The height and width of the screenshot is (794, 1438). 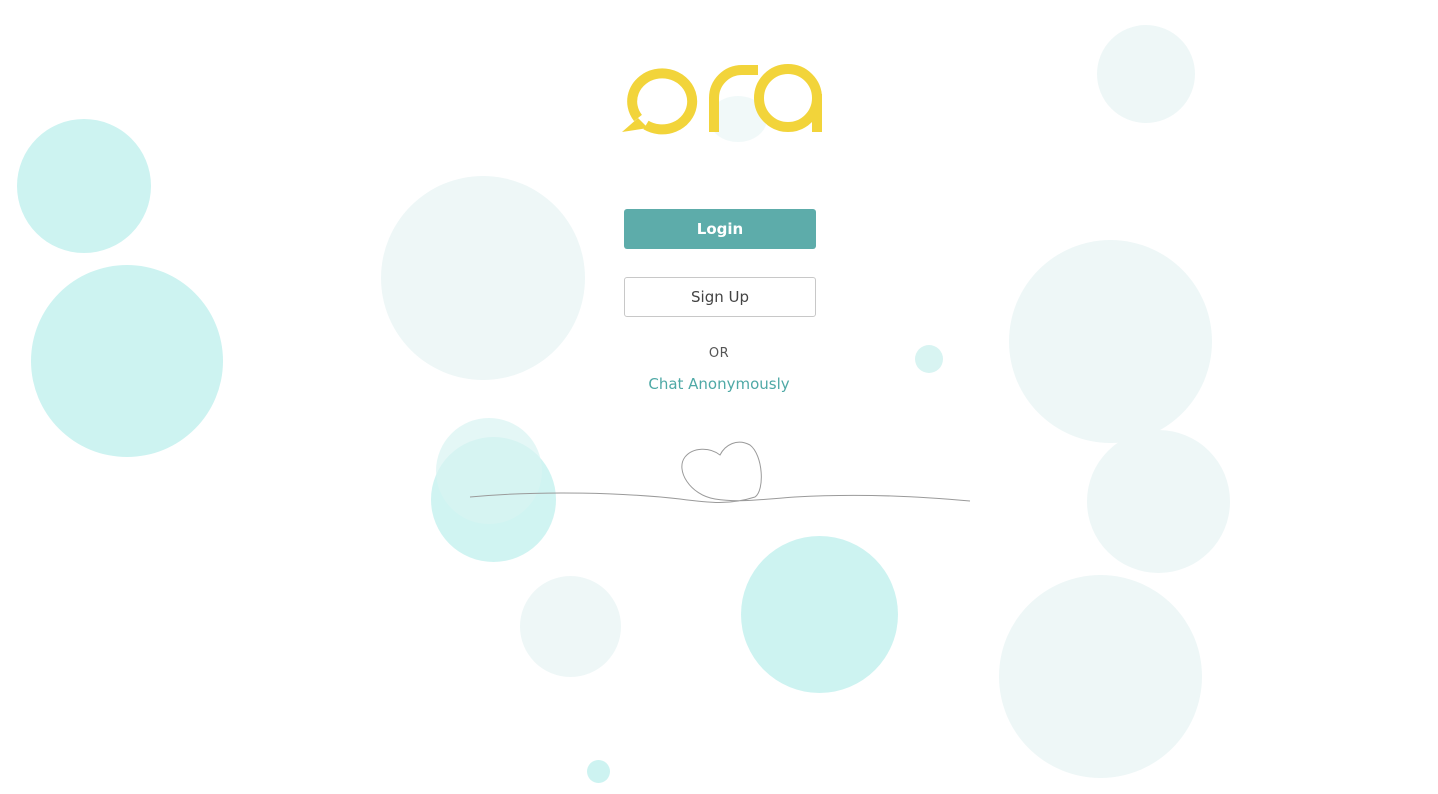 What do you see at coordinates (720, 297) in the screenshot?
I see `signup-button: Sign Up` at bounding box center [720, 297].